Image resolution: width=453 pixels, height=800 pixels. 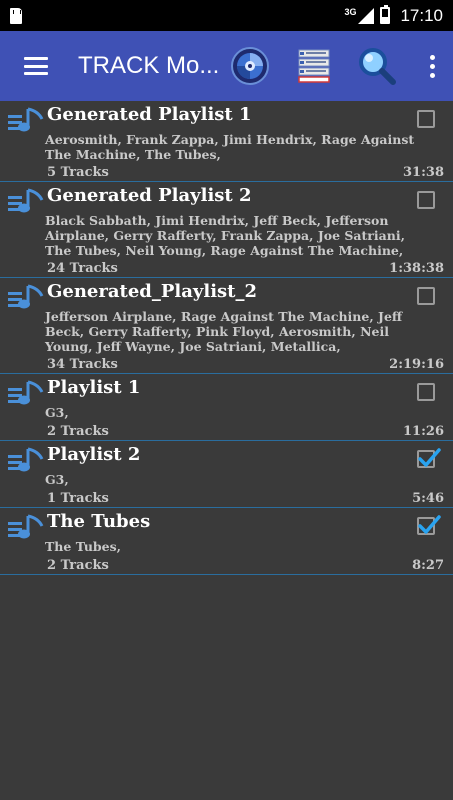 I want to click on playlist-row-playlist-1: Playlist 1 G3, 2 Tracks 11:26, so click(x=226, y=407).